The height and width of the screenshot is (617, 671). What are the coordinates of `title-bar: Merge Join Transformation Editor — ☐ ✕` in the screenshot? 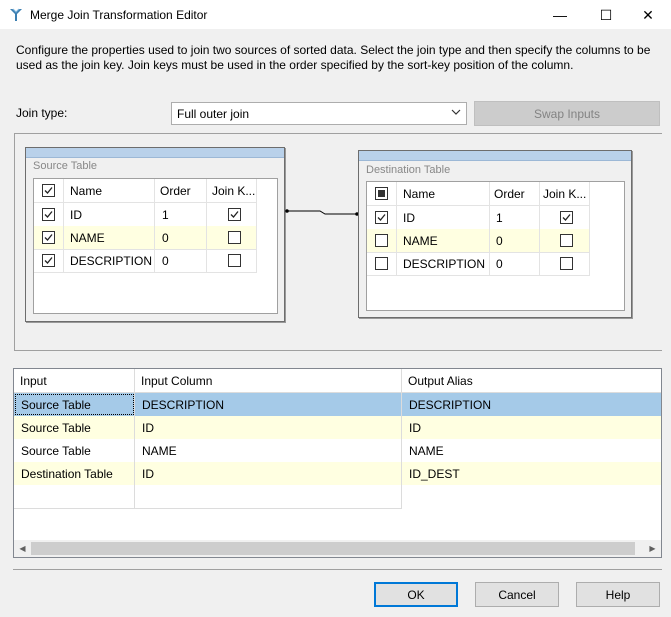 It's located at (335, 15).